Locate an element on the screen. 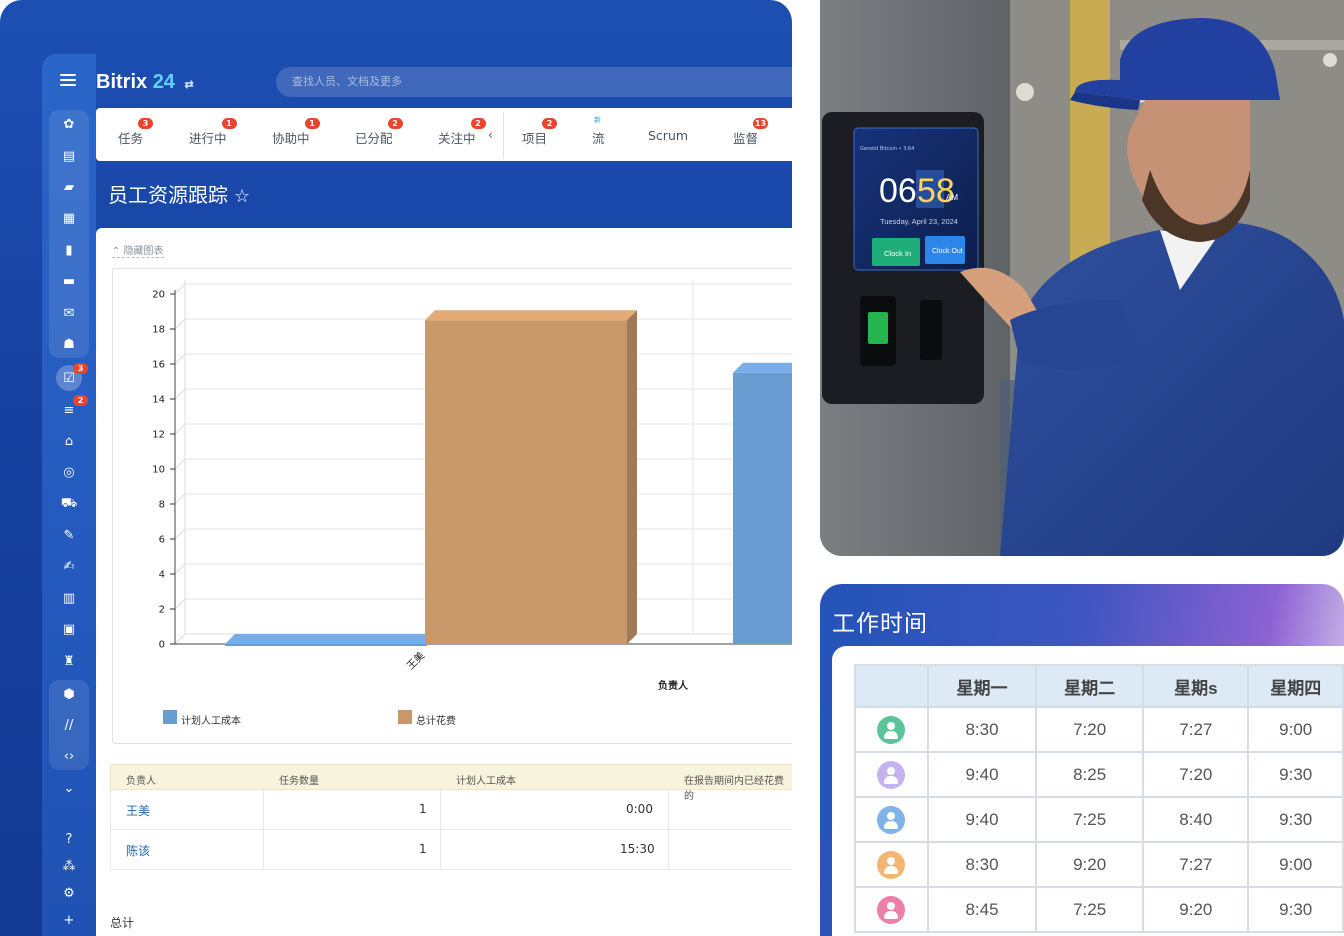 The height and width of the screenshot is (936, 1344). tab-in-progress: 进行中 1 is located at coordinates (213, 132).